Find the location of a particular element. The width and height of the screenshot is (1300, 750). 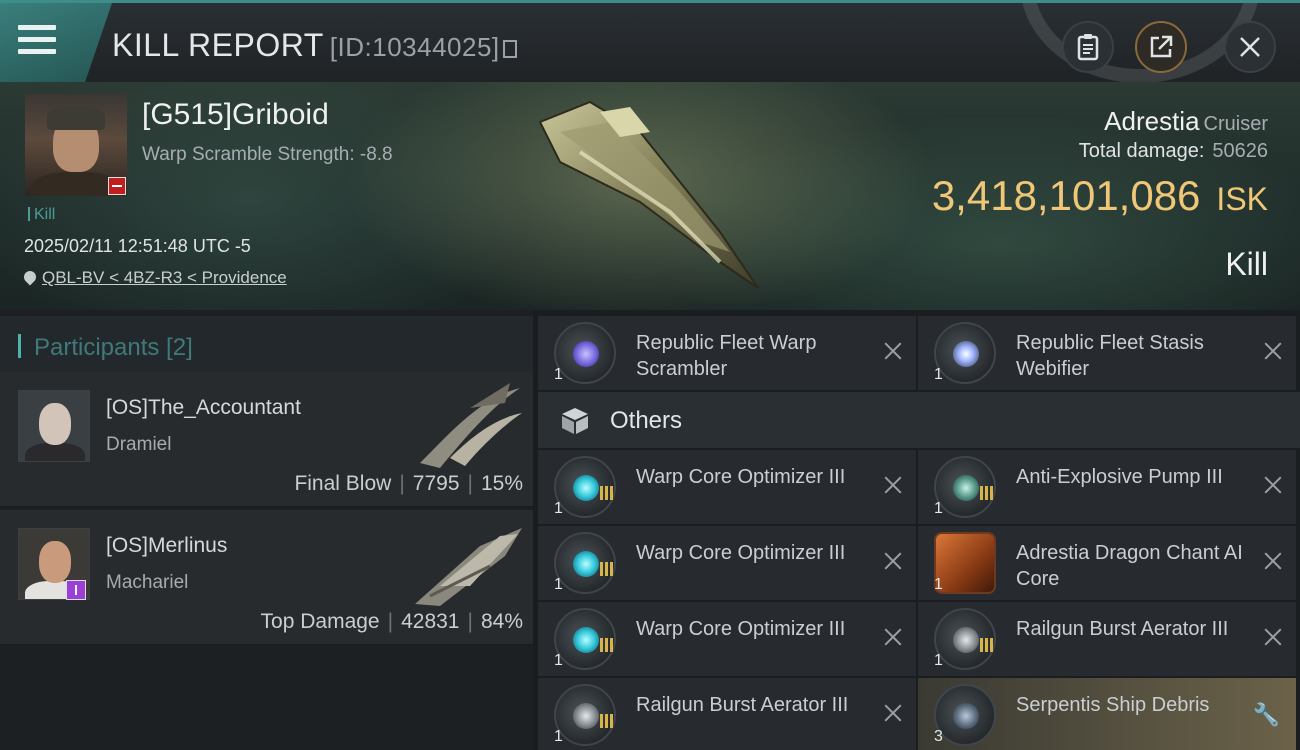

close-button is located at coordinates (1250, 47).